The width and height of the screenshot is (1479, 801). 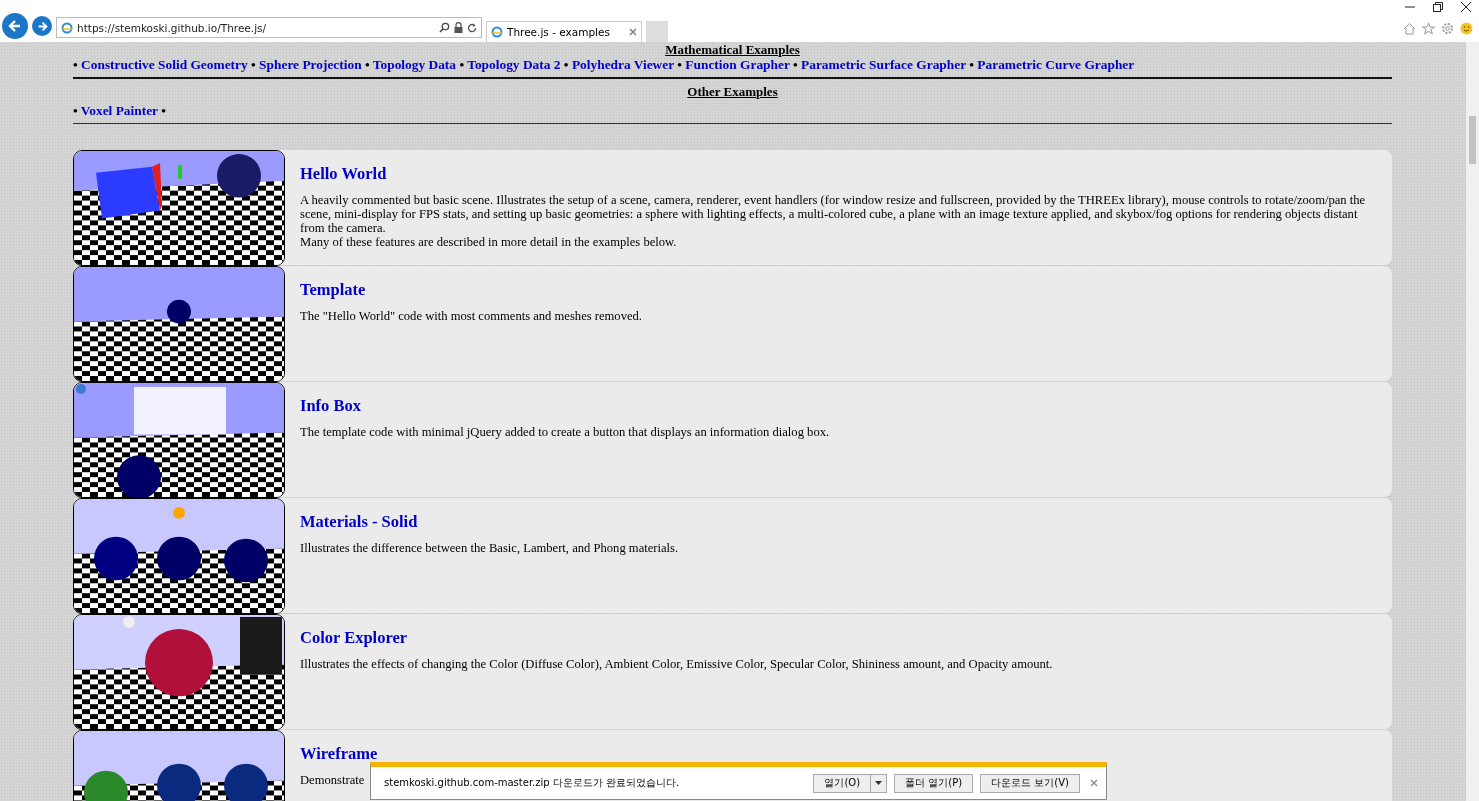 I want to click on section-heading: Mathematical Examples, so click(x=732, y=49).